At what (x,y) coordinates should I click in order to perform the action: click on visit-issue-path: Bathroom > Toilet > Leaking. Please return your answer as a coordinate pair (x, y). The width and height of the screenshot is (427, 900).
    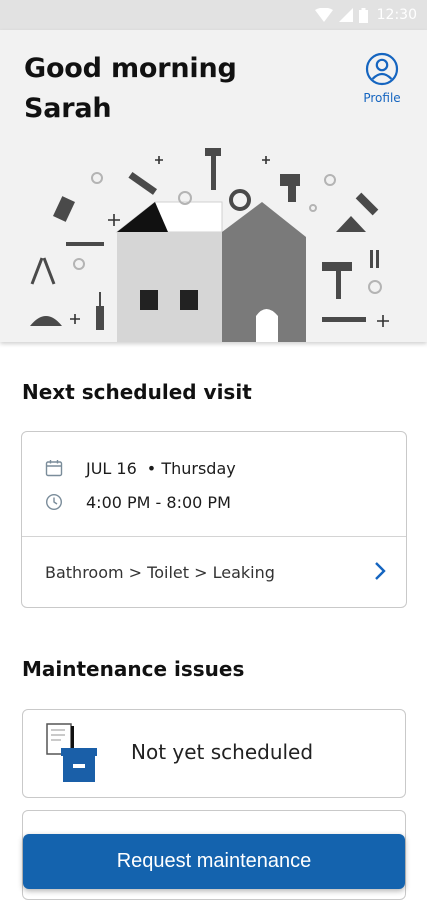
    Looking at the image, I should click on (214, 572).